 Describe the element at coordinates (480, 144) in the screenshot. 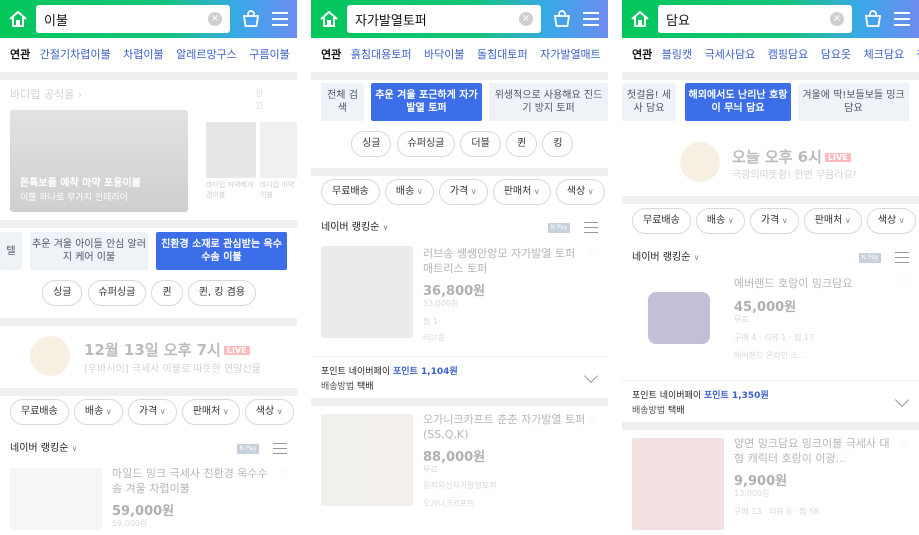

I see `size-chip: 더블` at that location.